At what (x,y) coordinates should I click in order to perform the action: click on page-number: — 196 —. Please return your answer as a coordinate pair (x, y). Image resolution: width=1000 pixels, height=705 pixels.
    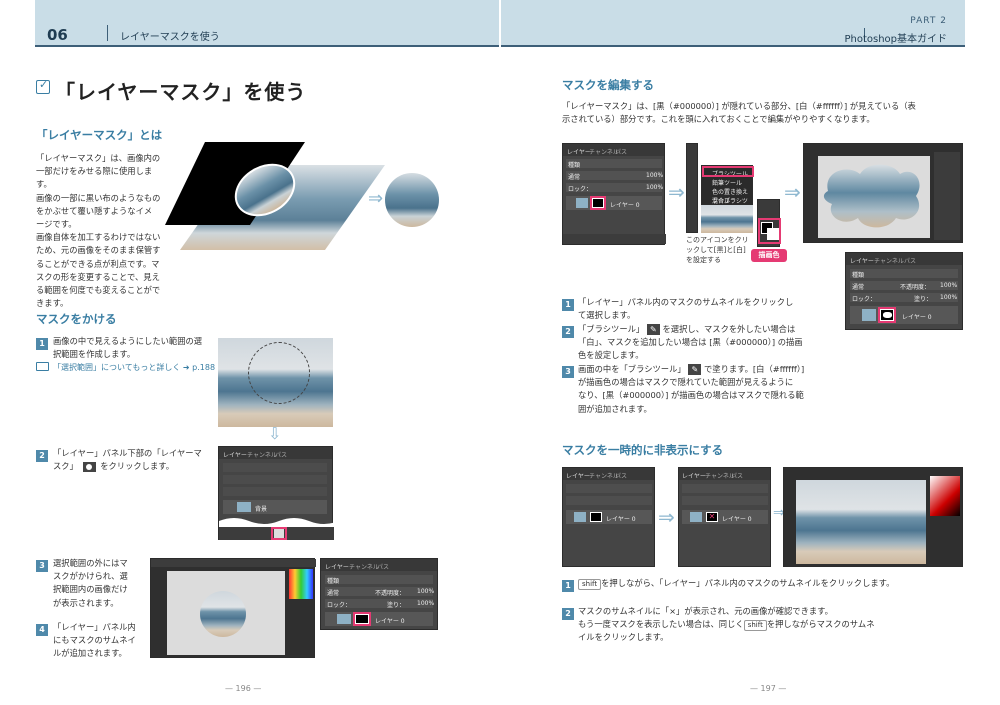
    Looking at the image, I should click on (243, 688).